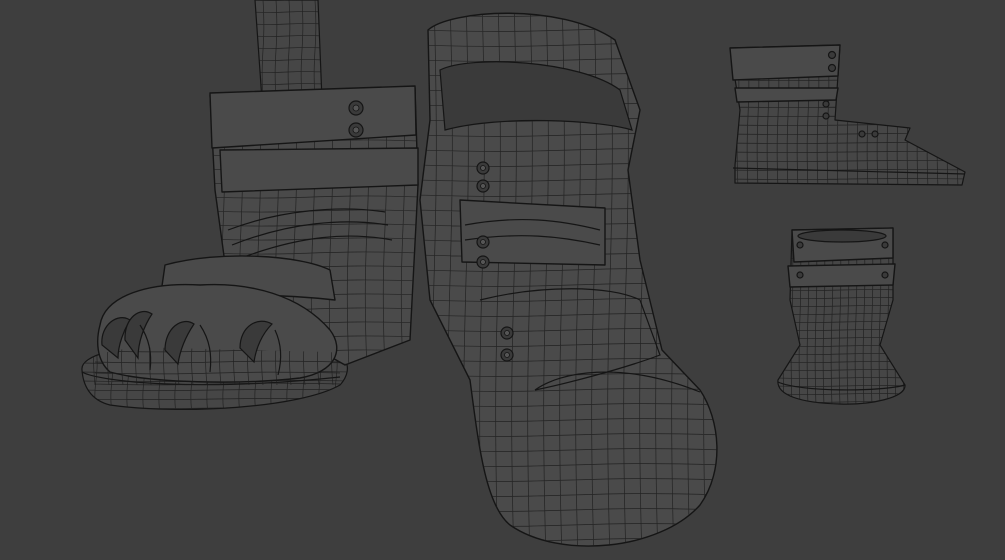  Describe the element at coordinates (288, 50) in the screenshot. I see `leg-mesh` at that location.